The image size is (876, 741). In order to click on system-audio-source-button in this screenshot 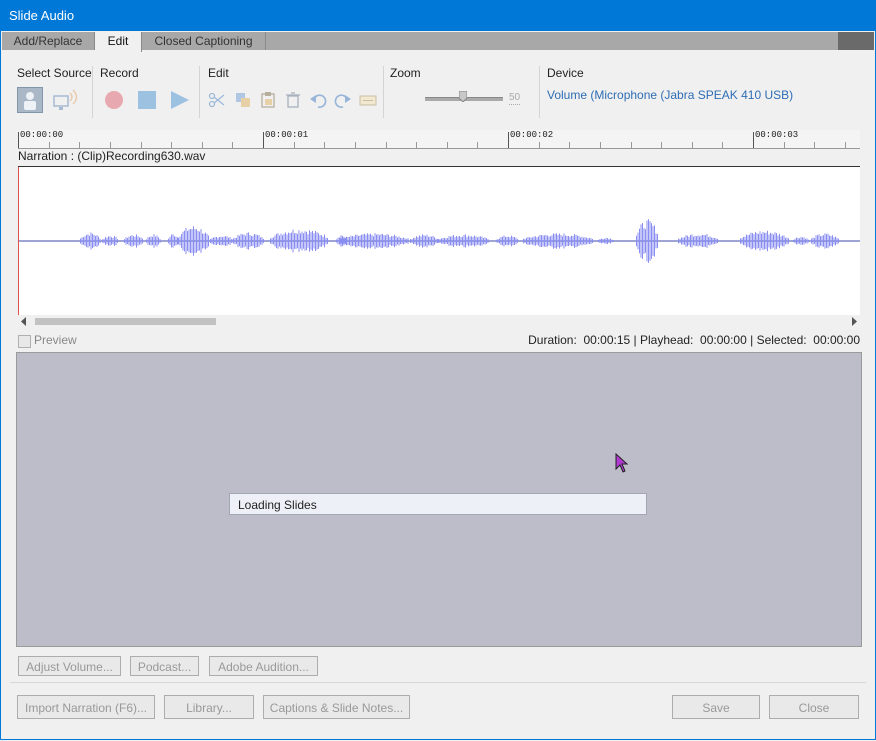, I will do `click(65, 100)`.